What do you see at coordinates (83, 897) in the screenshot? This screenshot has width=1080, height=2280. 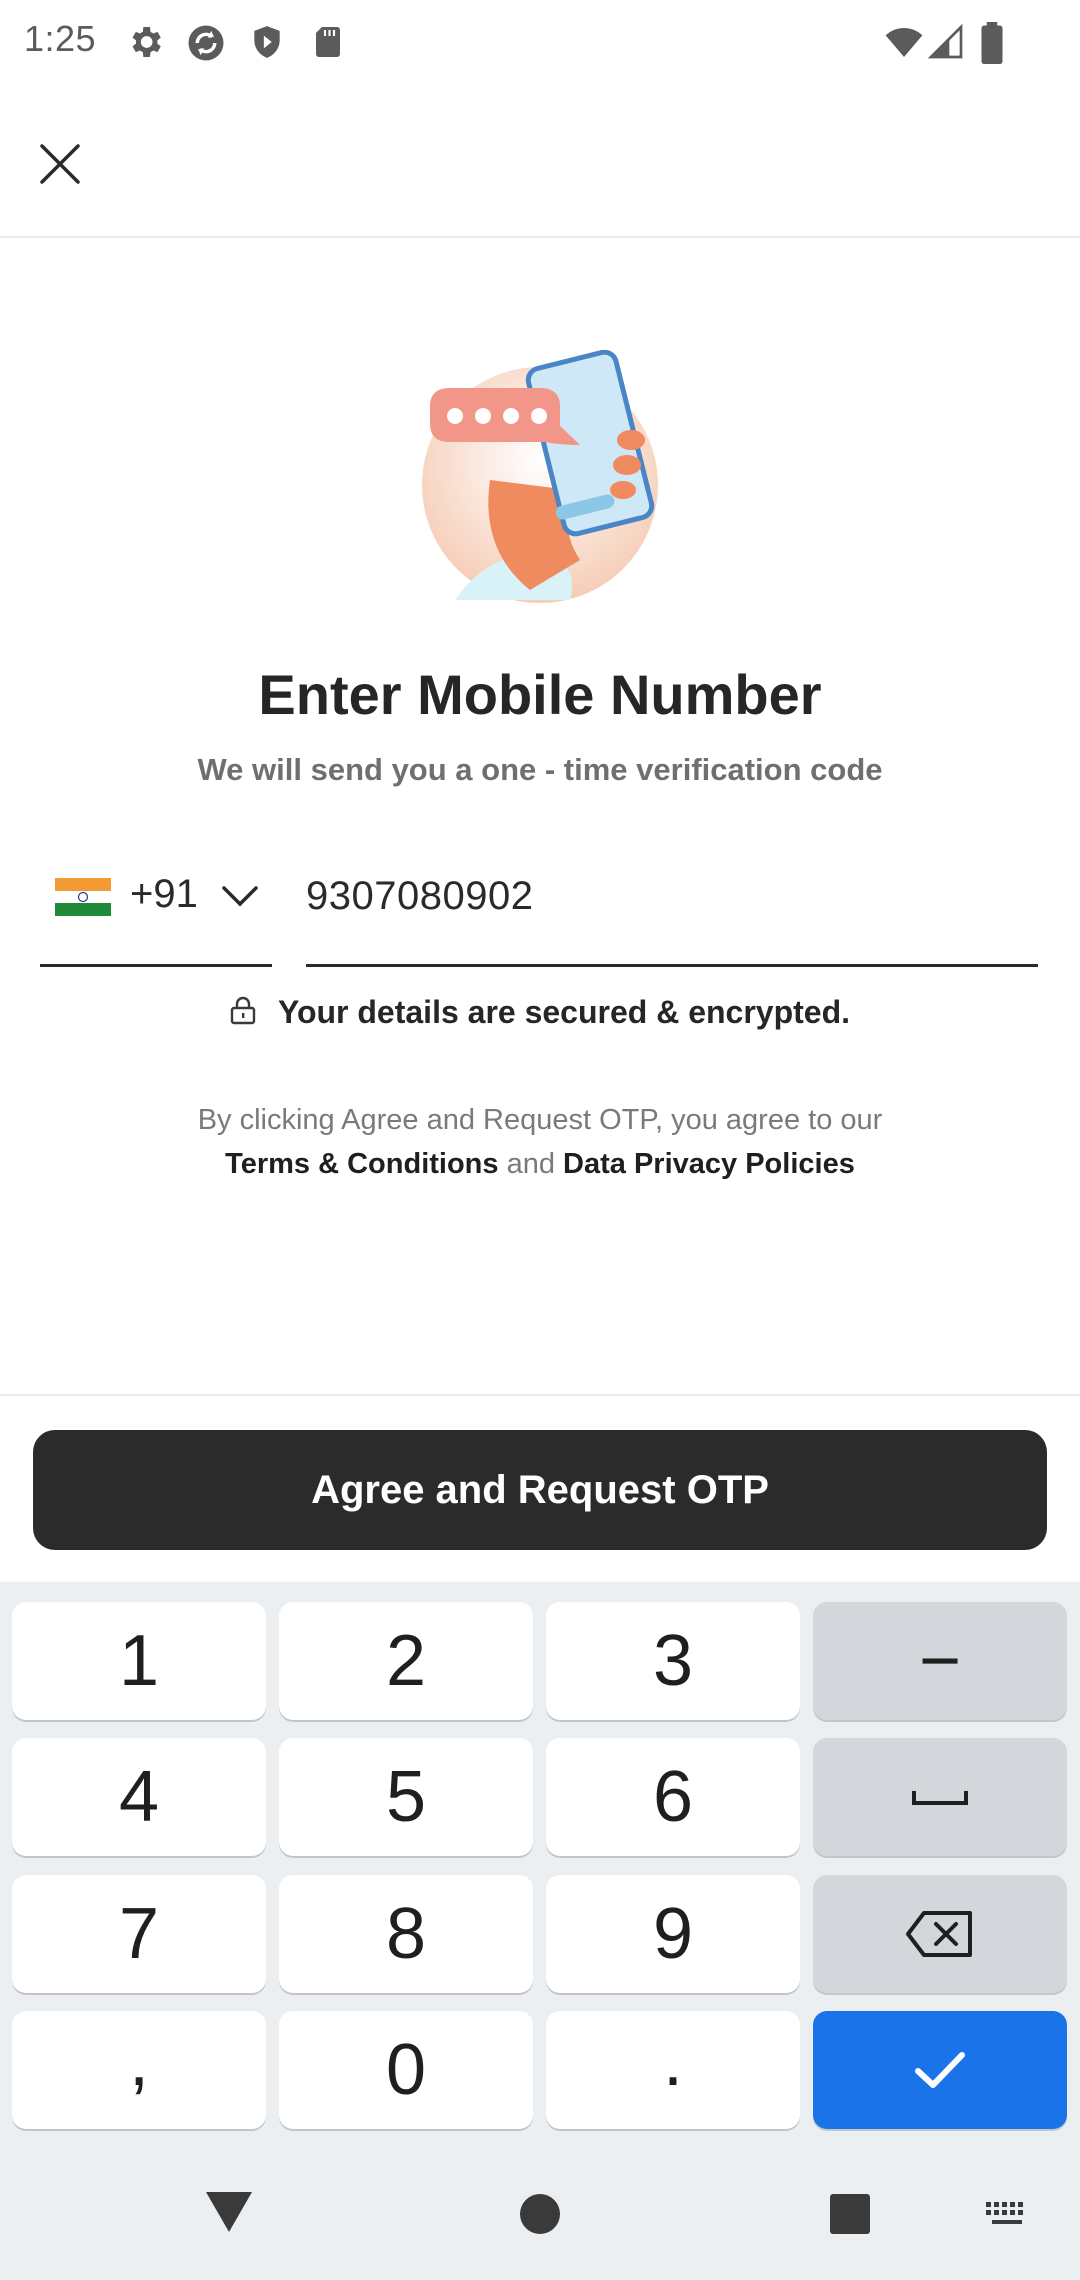 I see `india-flag-icon` at bounding box center [83, 897].